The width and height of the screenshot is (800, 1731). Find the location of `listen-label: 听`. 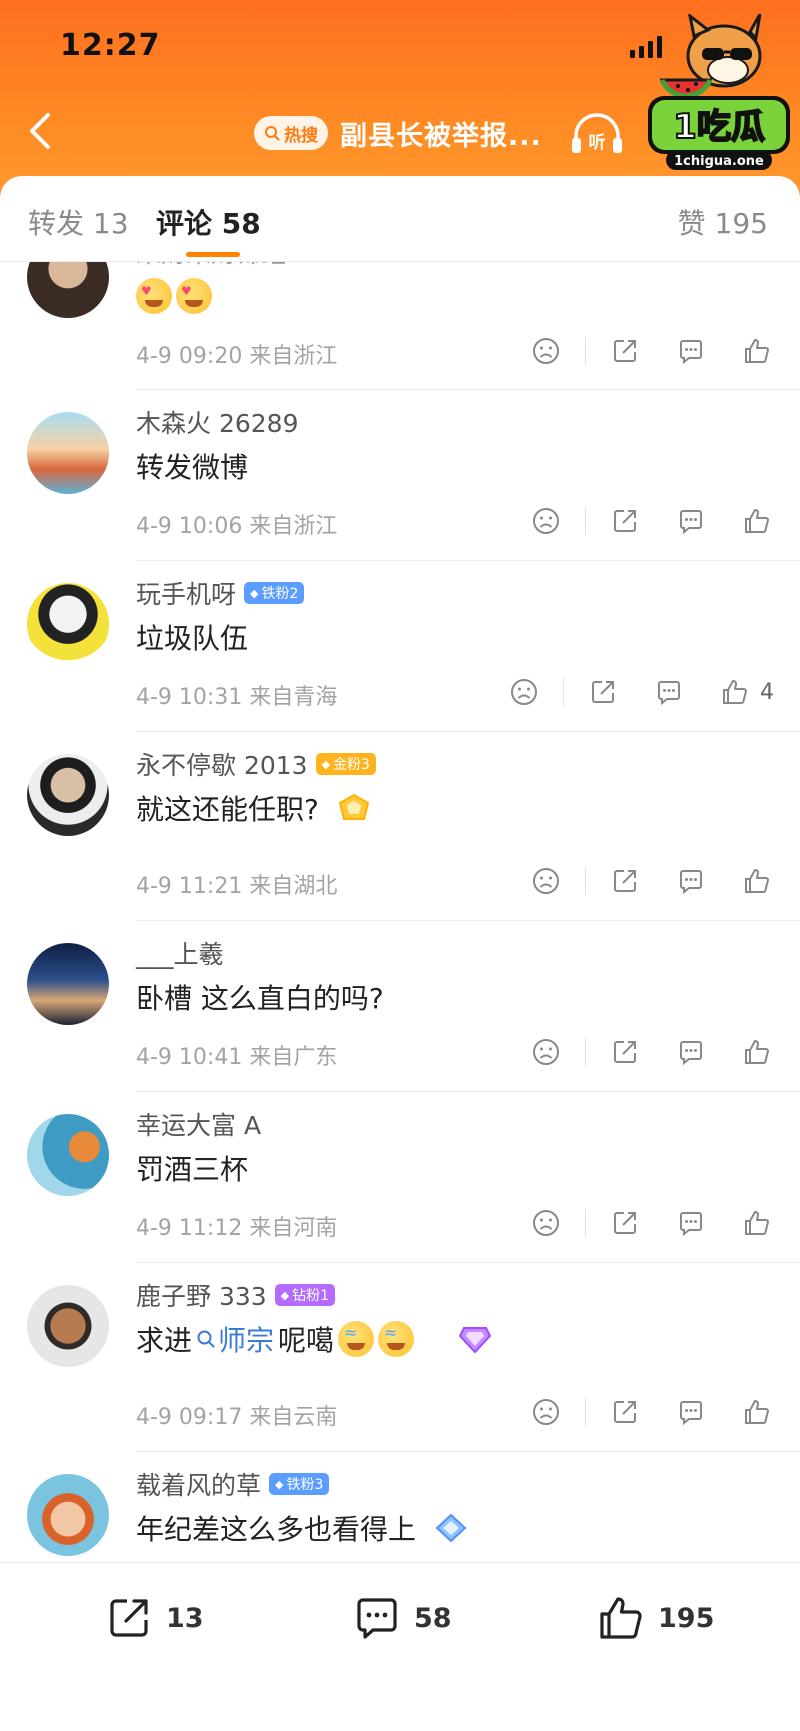

listen-label: 听 is located at coordinates (597, 142).